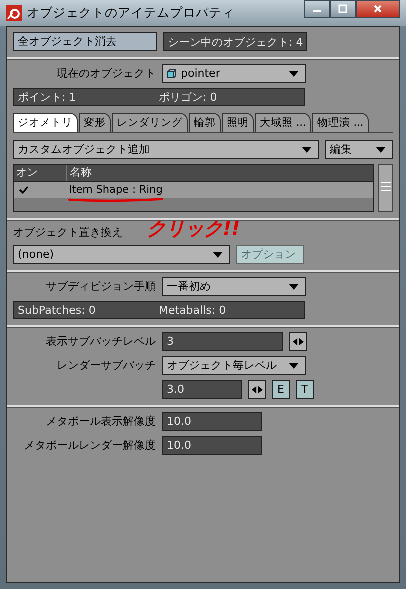  What do you see at coordinates (106, 365) in the screenshot?
I see `field-label: レンダーサブパッチ` at bounding box center [106, 365].